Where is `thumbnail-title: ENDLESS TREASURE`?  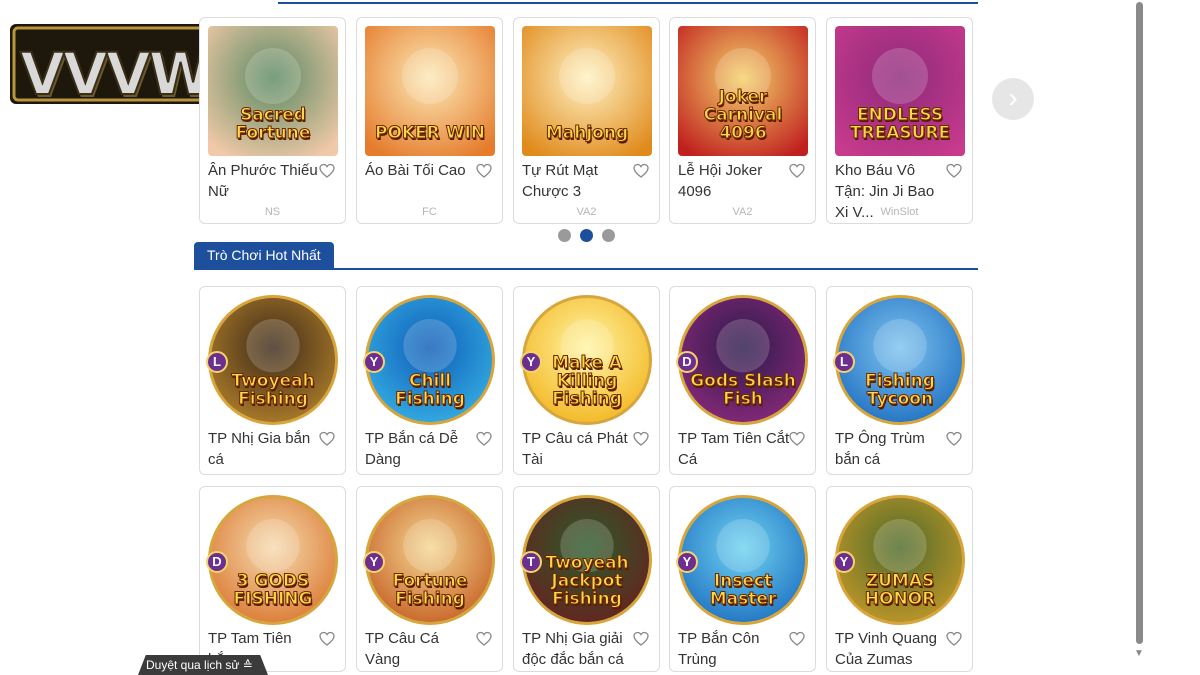
thumbnail-title: ENDLESS TREASURE is located at coordinates (900, 124).